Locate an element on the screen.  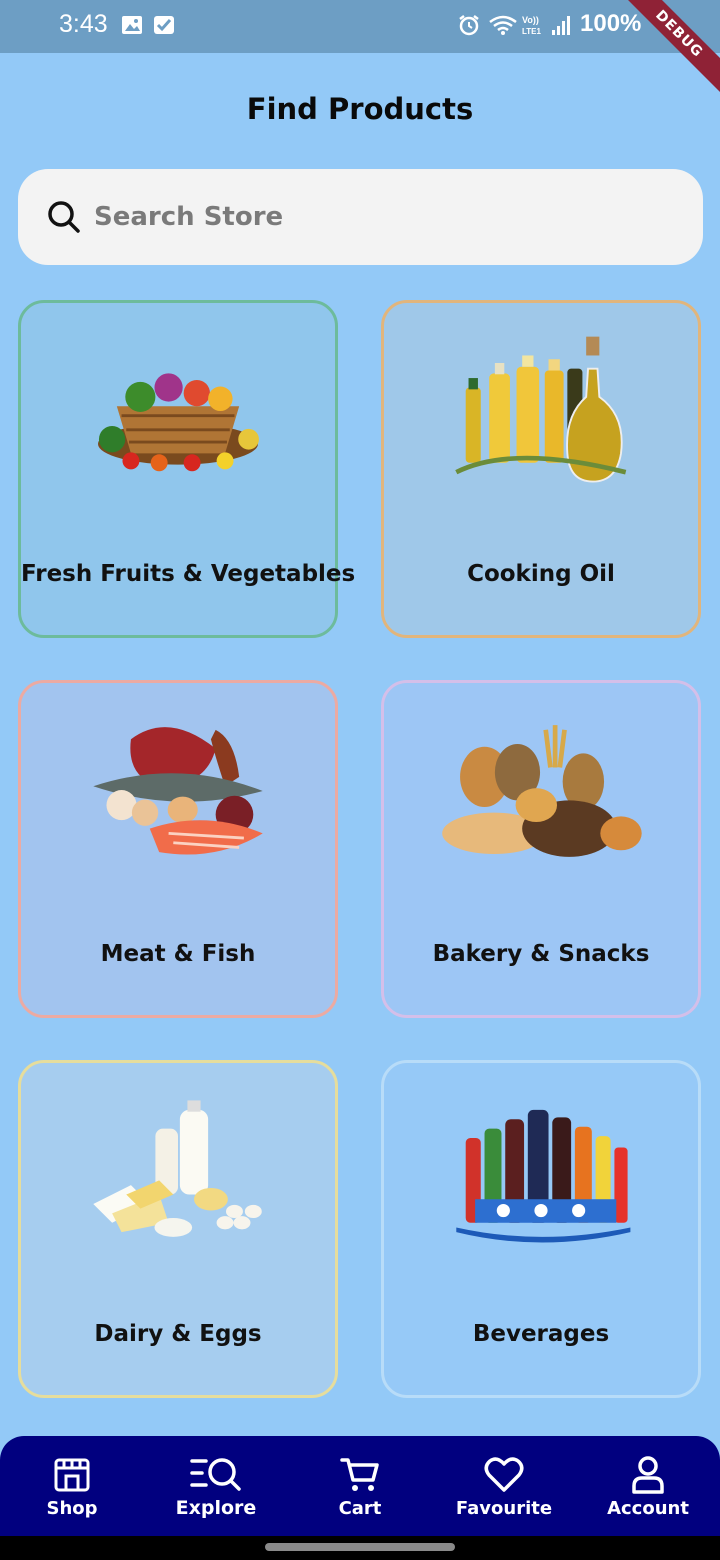
nav-label-favourite: Favourite is located at coordinates (504, 1508).